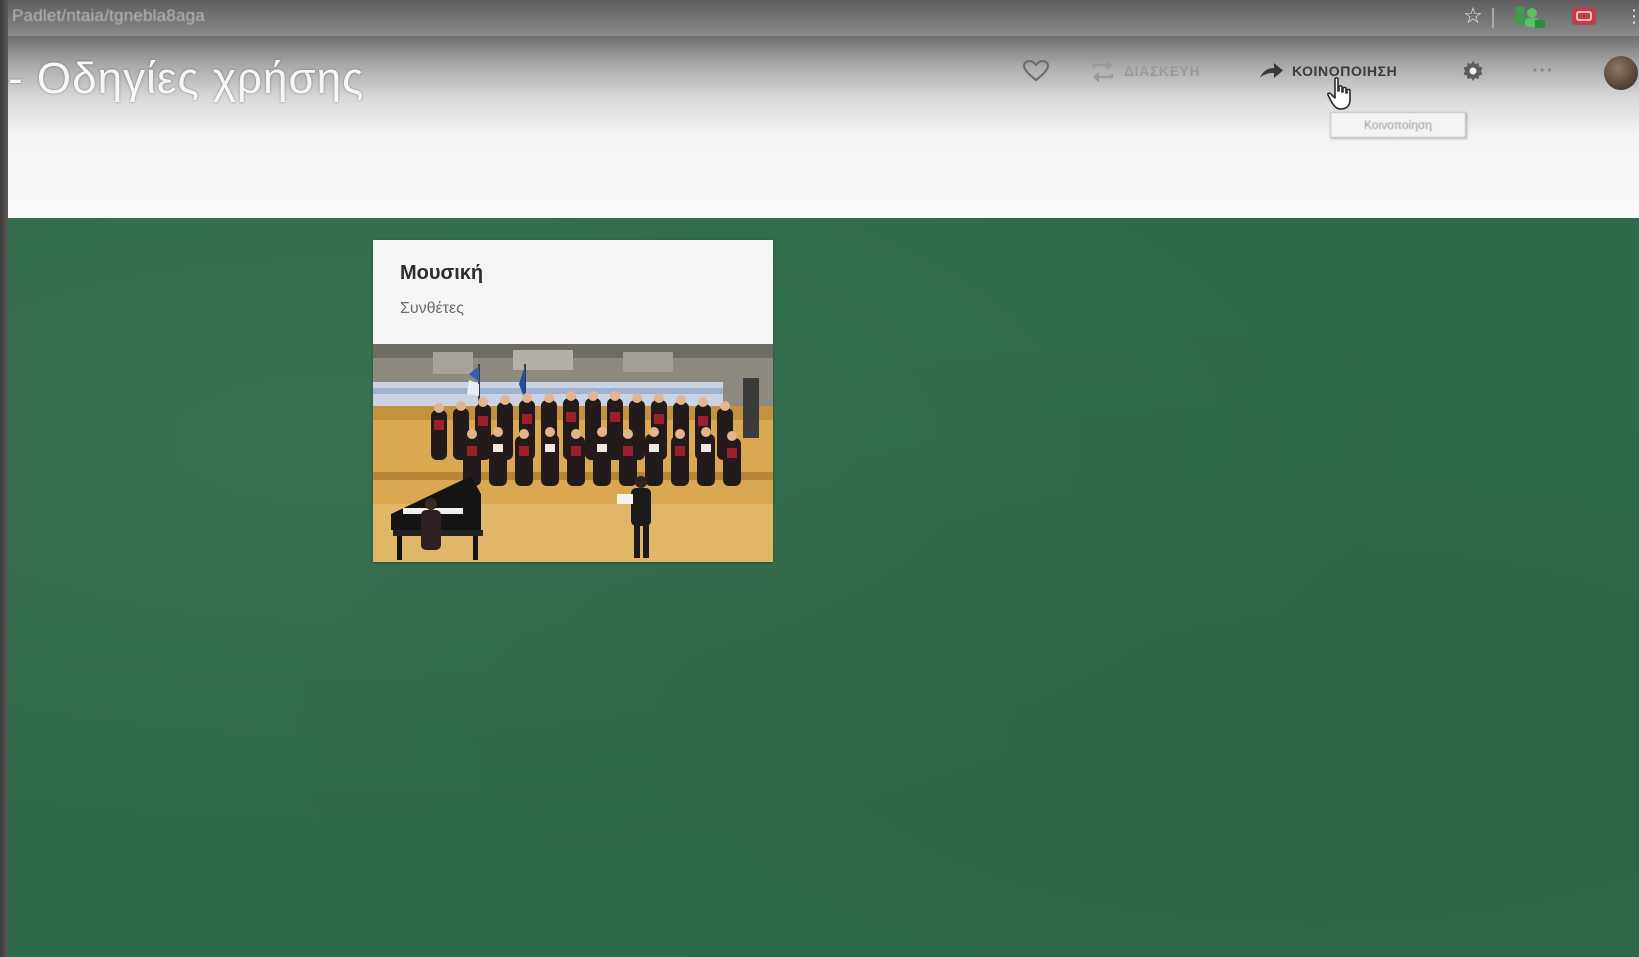 This screenshot has width=1639, height=957. Describe the element at coordinates (108, 16) in the screenshot. I see `address-bar-url: Padlet/ntaia/tgnebla8aga` at that location.